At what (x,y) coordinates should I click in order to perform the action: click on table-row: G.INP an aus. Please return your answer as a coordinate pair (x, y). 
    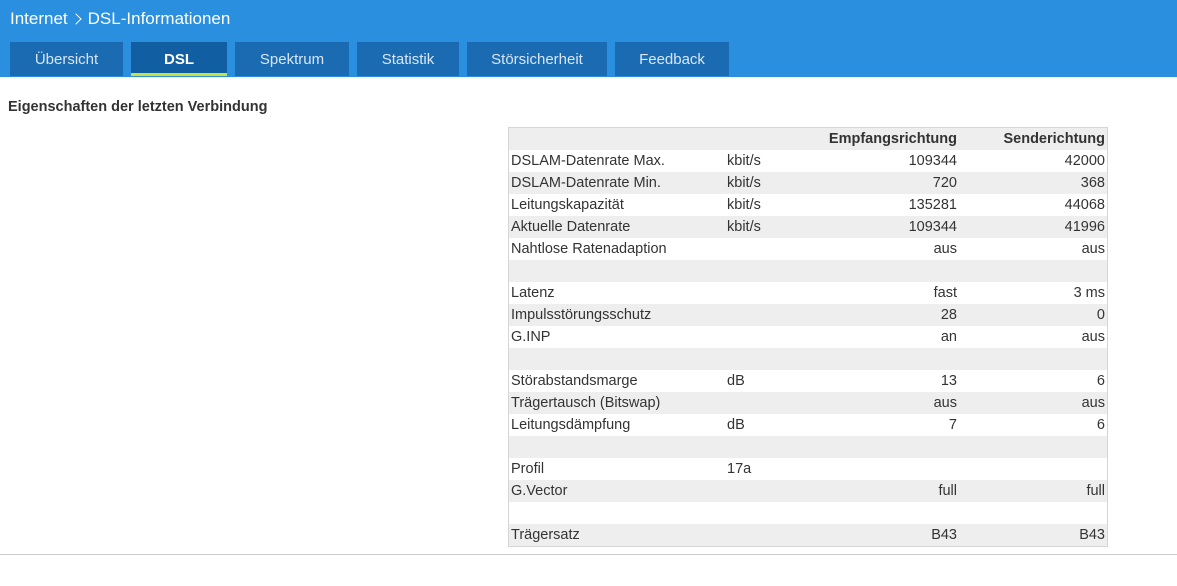
    Looking at the image, I should click on (808, 337).